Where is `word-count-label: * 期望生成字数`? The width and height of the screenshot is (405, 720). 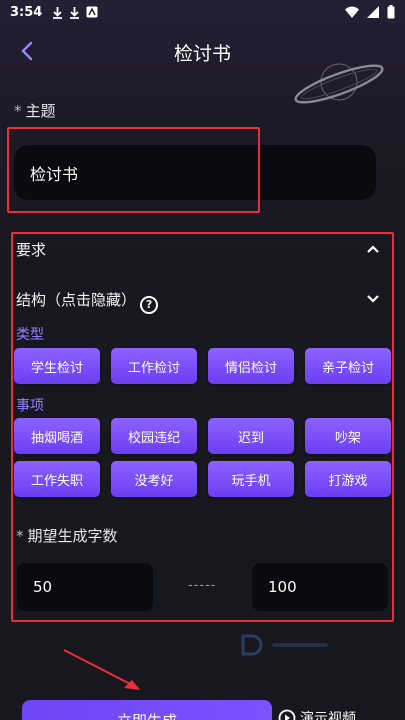 word-count-label: * 期望生成字数 is located at coordinates (67, 535).